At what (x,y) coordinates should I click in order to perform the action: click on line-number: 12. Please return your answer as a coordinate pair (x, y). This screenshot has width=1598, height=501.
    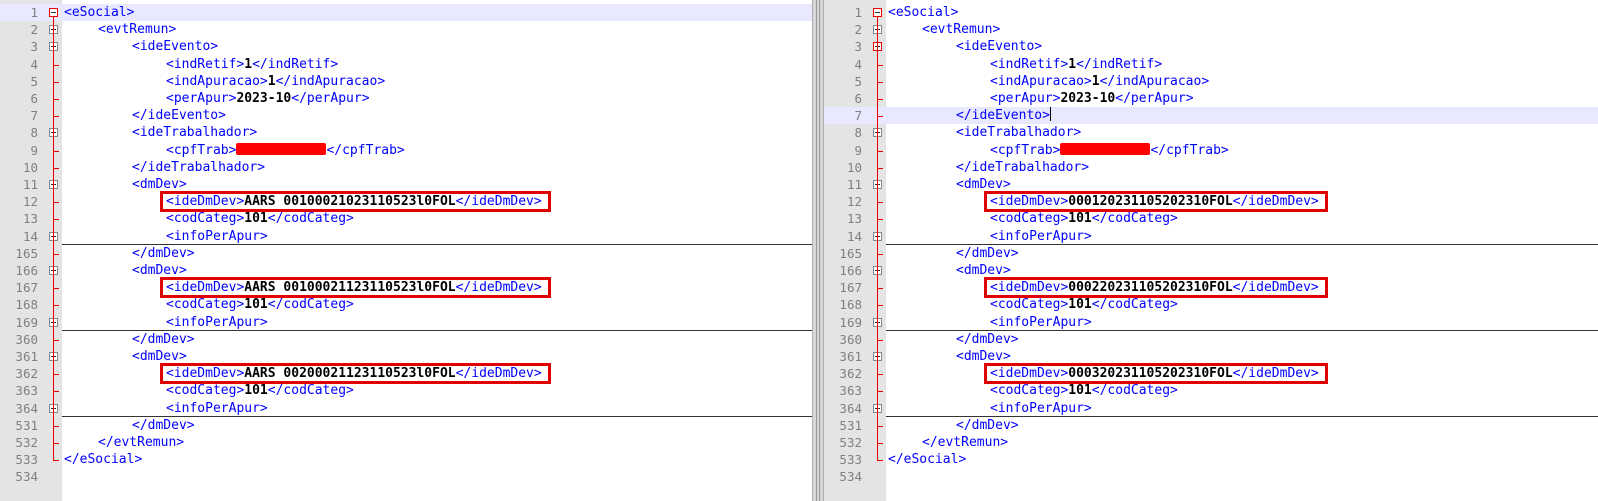
    Looking at the image, I should click on (854, 202).